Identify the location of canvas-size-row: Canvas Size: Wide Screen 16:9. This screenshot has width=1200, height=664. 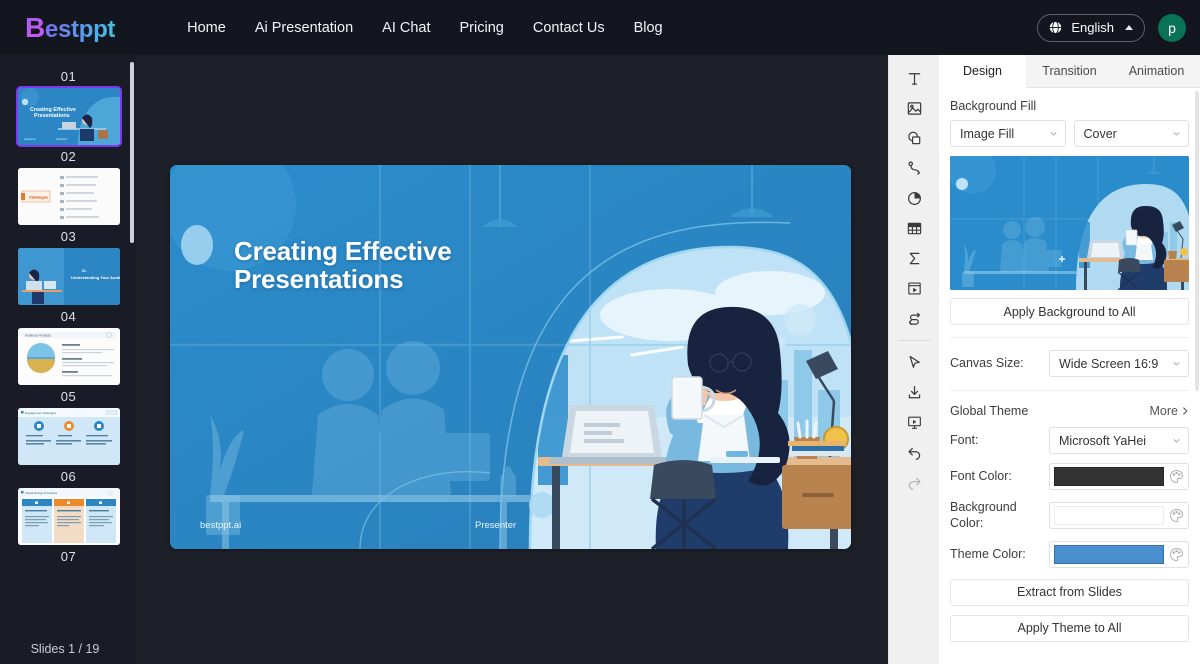
(1069, 363).